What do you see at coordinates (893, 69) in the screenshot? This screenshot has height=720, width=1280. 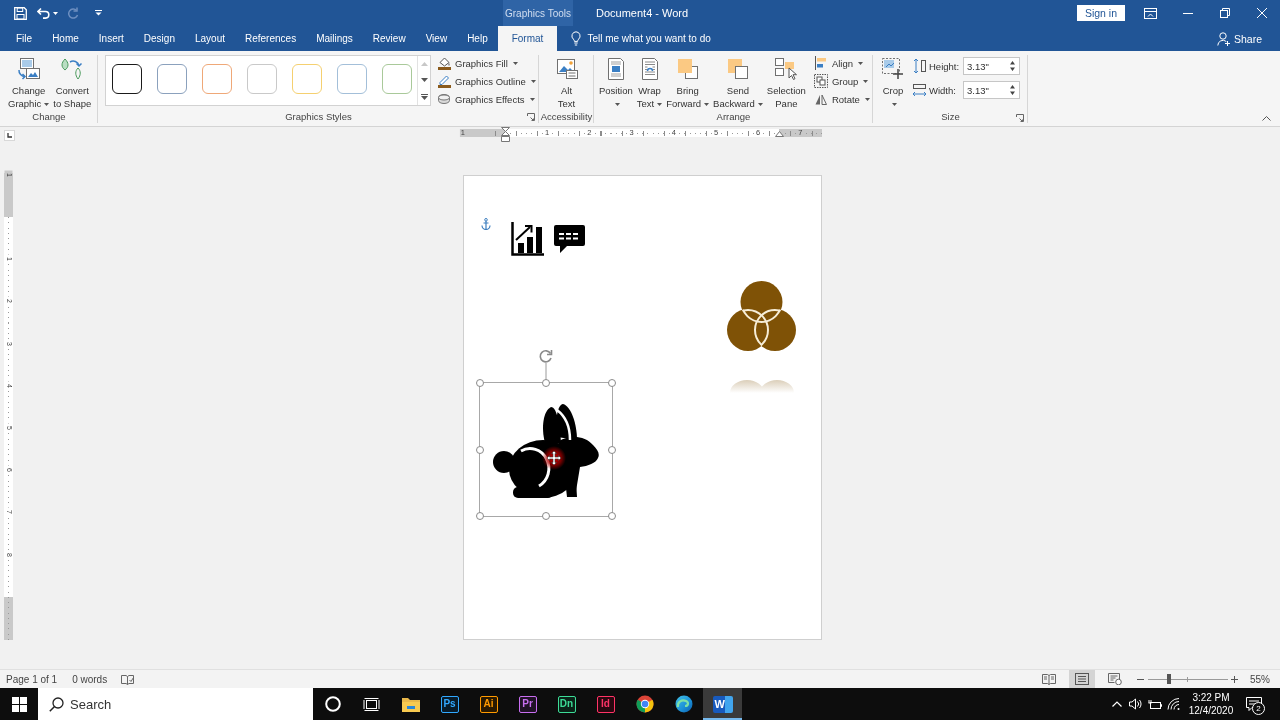 I see `crop-icon` at bounding box center [893, 69].